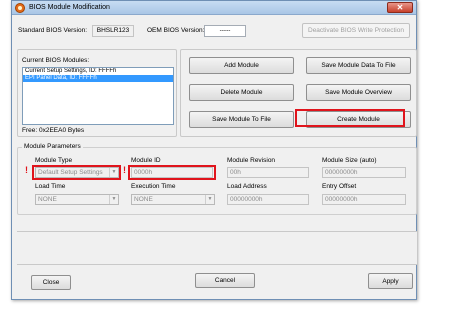 This screenshot has width=450, height=310. I want to click on module-type-label: Module Type, so click(54, 160).